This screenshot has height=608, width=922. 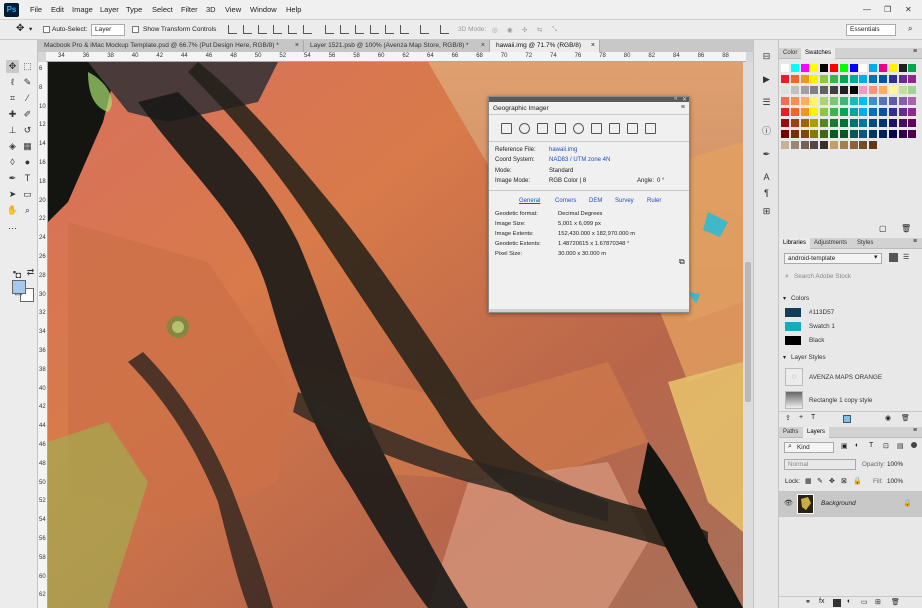 What do you see at coordinates (847, 419) in the screenshot?
I see `add-color-icon` at bounding box center [847, 419].